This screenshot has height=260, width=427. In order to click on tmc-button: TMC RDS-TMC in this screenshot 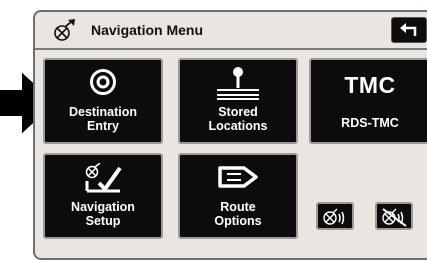, I will do `click(368, 101)`.